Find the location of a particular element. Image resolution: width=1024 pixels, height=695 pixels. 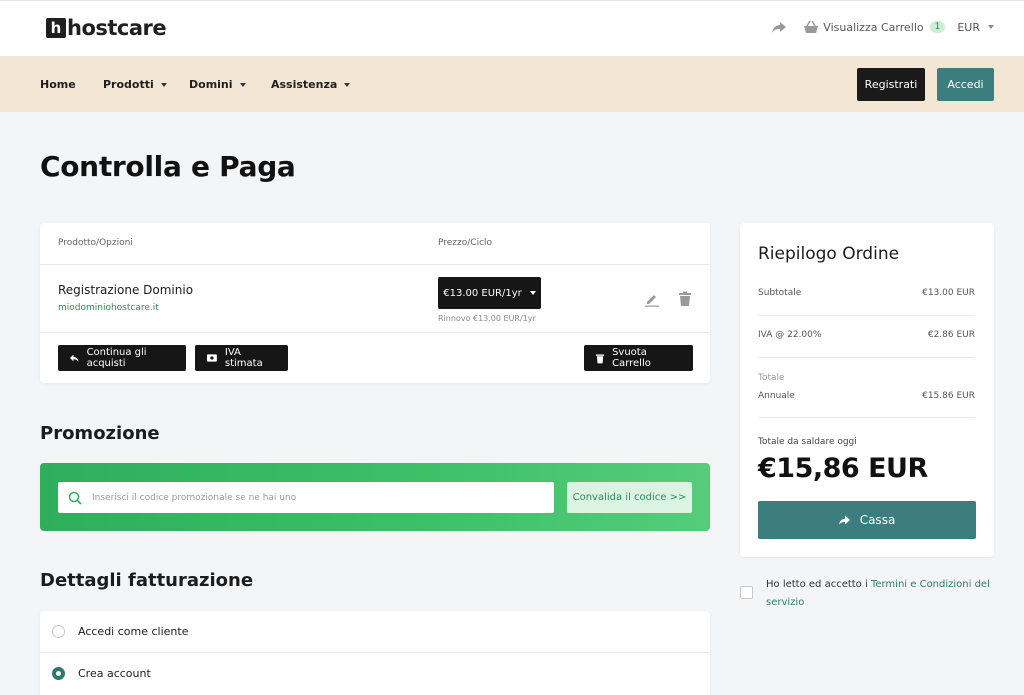

cart-count-badge: 1 is located at coordinates (937, 27).